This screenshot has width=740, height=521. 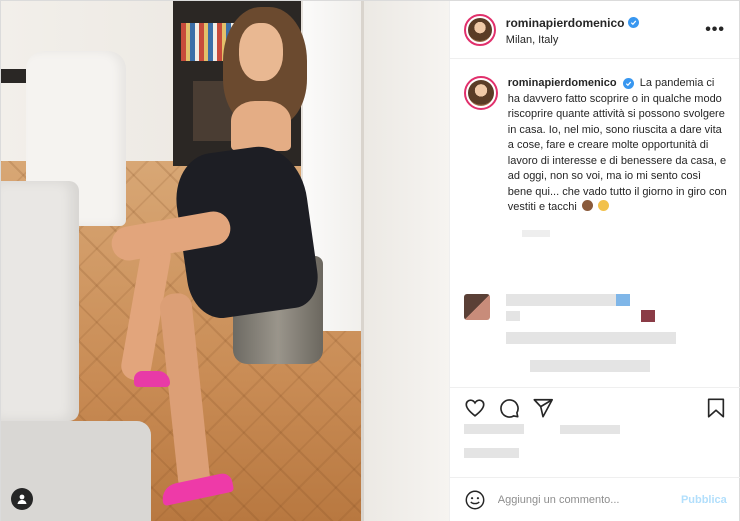 What do you see at coordinates (261, 126) in the screenshot?
I see `photo-shoulders` at bounding box center [261, 126].